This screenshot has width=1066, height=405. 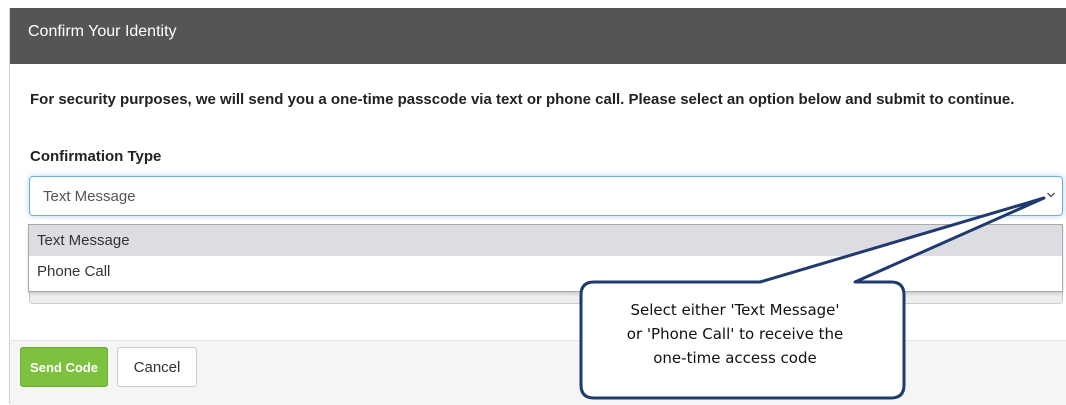 What do you see at coordinates (538, 36) in the screenshot?
I see `dialog-header: Confirm Your Identity` at bounding box center [538, 36].